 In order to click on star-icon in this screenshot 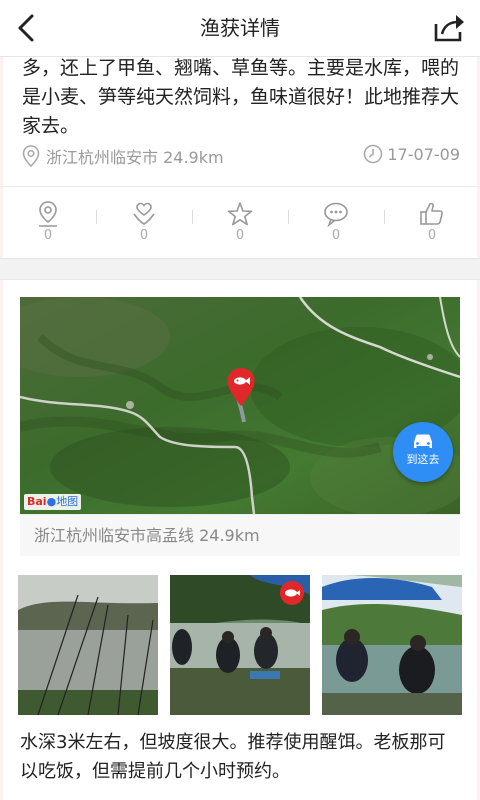, I will do `click(240, 214)`.